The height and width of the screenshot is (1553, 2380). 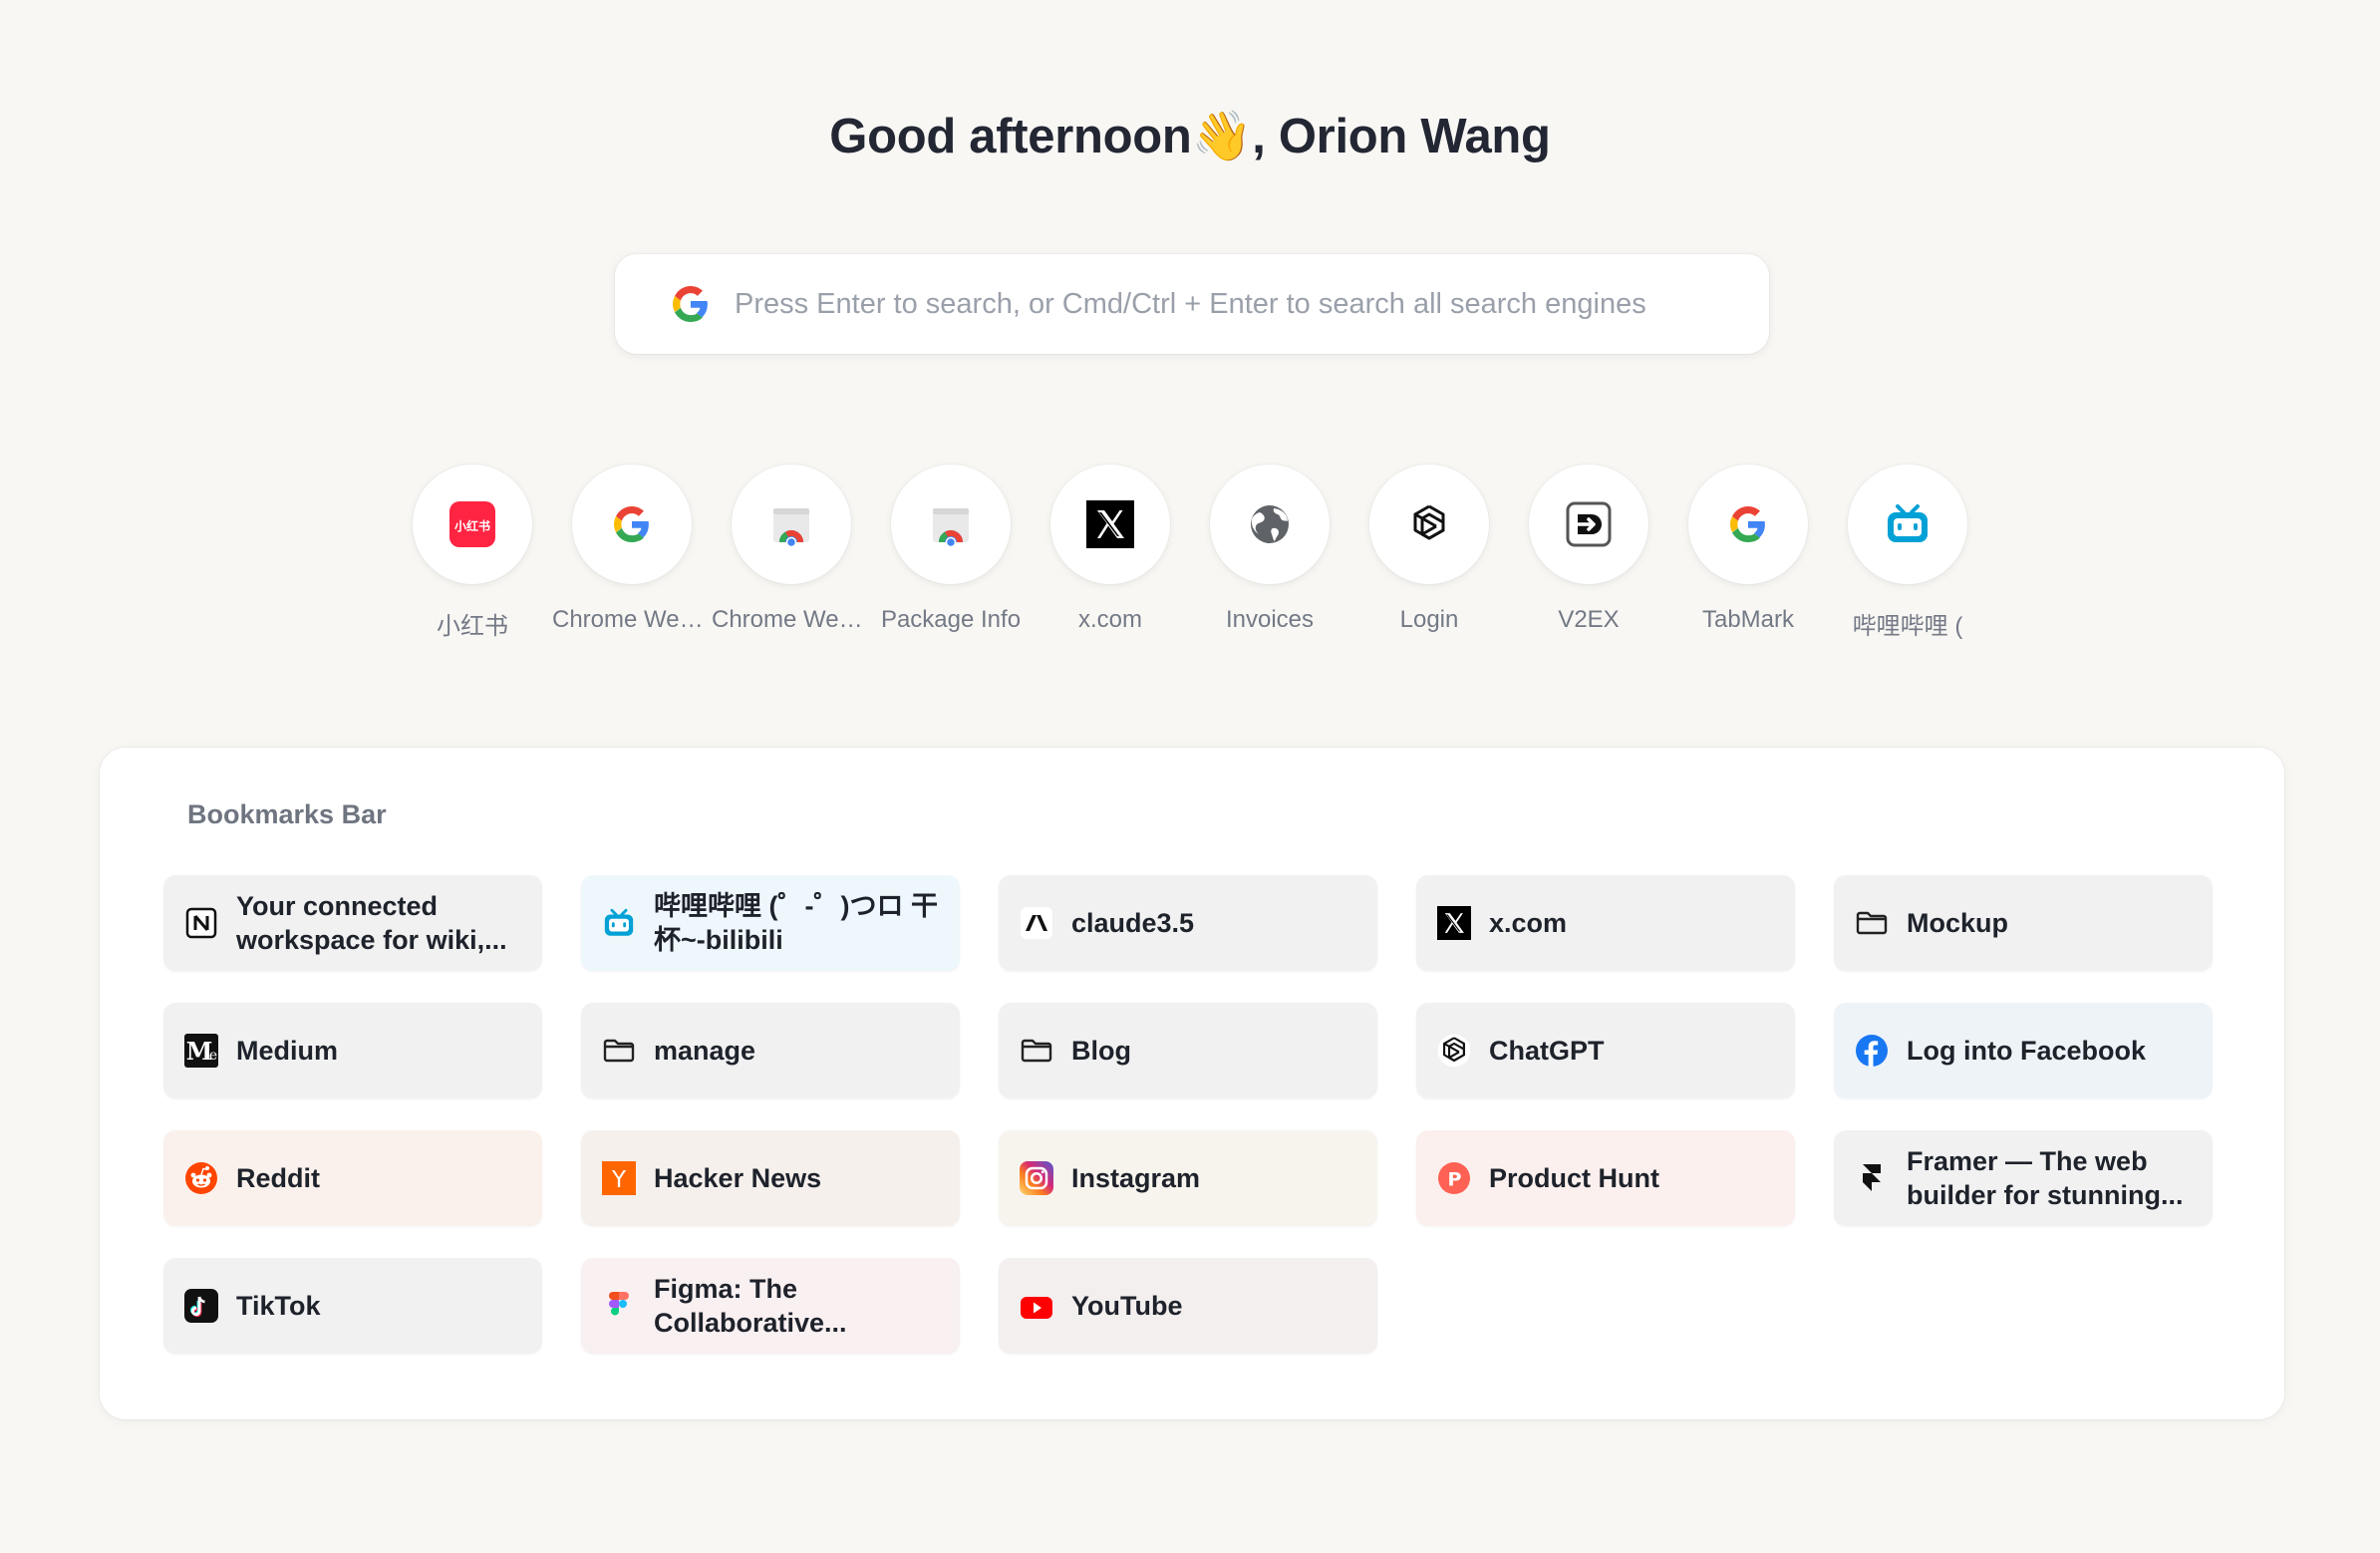 What do you see at coordinates (1748, 619) in the screenshot?
I see `shortcut-label: TabMark` at bounding box center [1748, 619].